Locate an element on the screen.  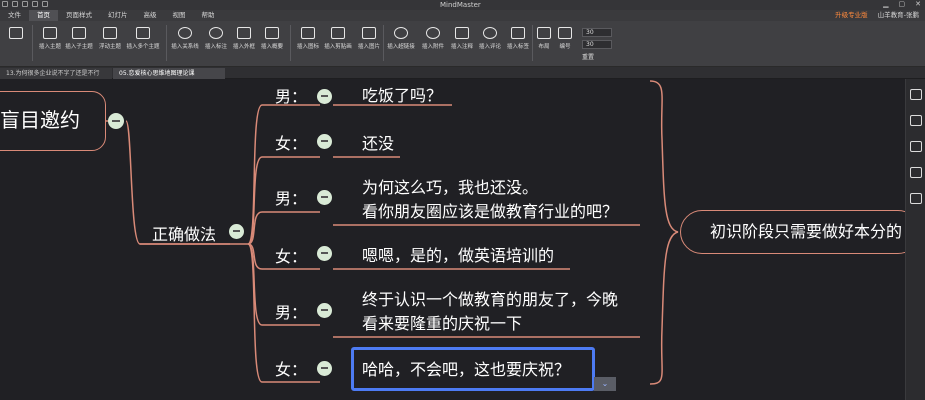
insert-tag-button: 插入标签 is located at coordinates (518, 43).